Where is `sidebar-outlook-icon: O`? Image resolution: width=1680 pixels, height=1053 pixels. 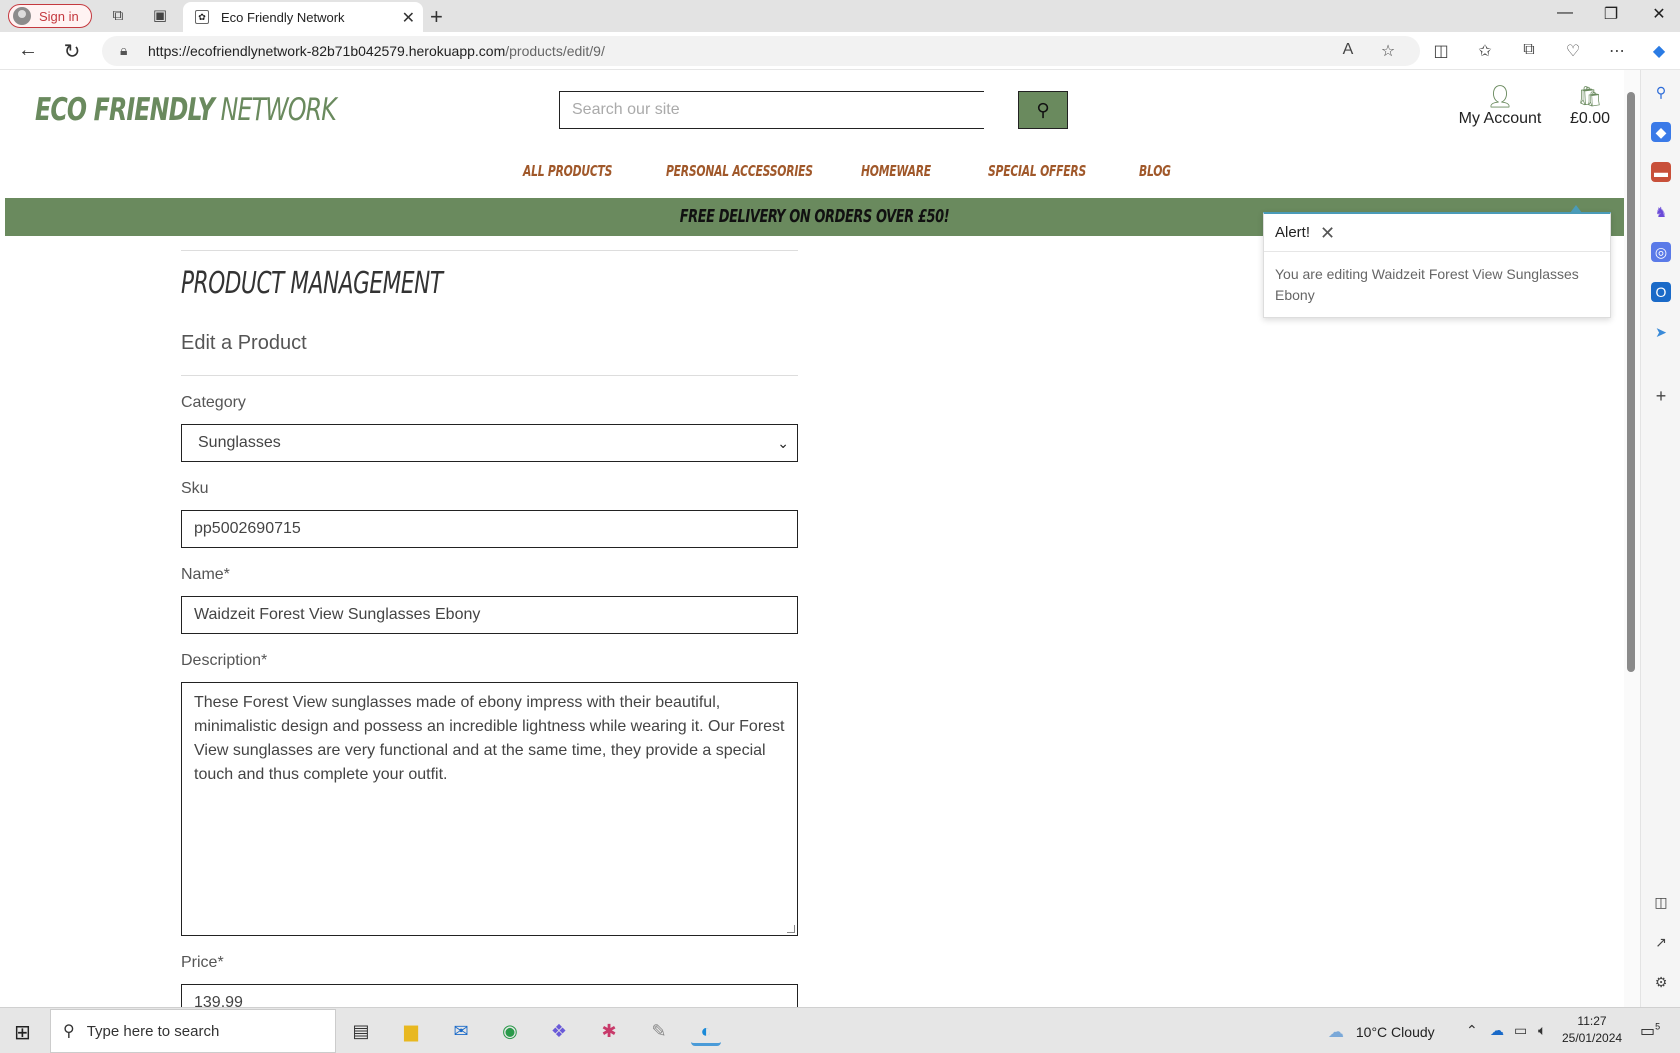
sidebar-outlook-icon: O is located at coordinates (1661, 292).